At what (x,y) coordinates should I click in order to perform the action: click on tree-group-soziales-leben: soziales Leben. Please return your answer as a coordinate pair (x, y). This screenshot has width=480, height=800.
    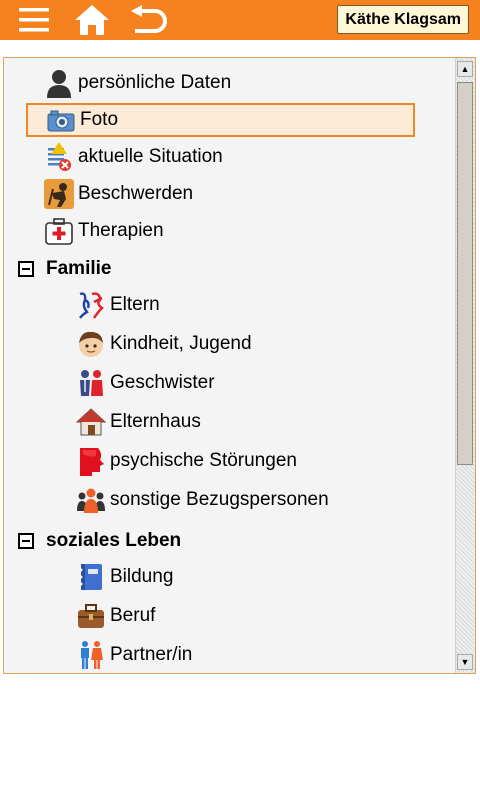
    Looking at the image, I should click on (99, 541).